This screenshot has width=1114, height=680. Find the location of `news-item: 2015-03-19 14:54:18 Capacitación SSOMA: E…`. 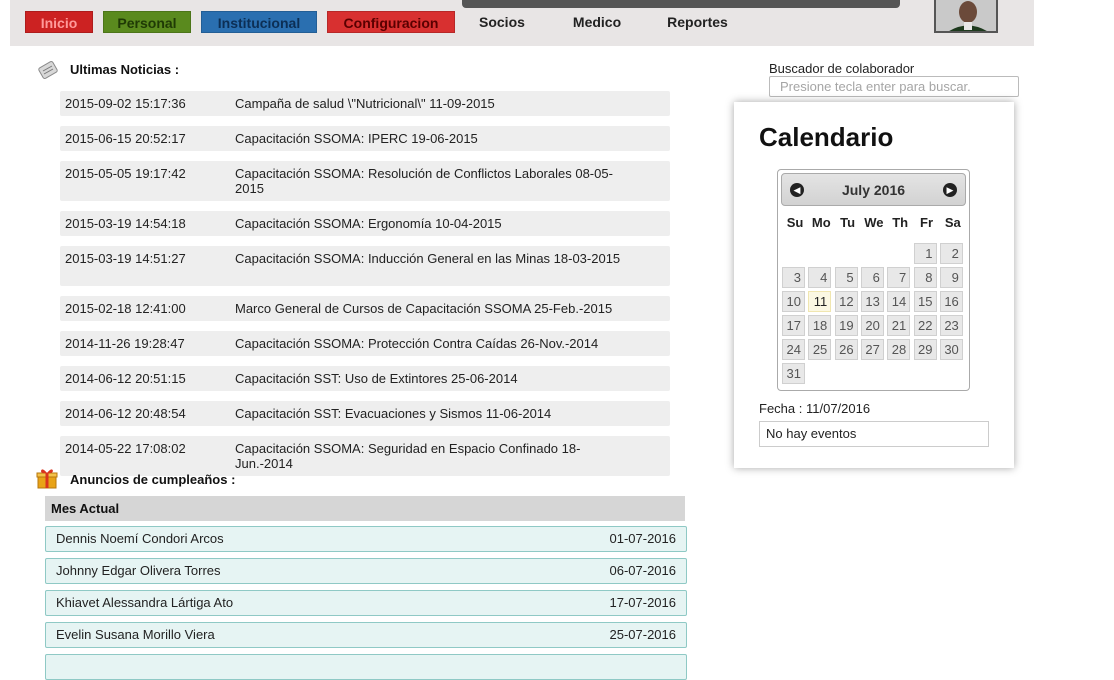

news-item: 2015-03-19 14:54:18 Capacitación SSOMA: E… is located at coordinates (365, 223).